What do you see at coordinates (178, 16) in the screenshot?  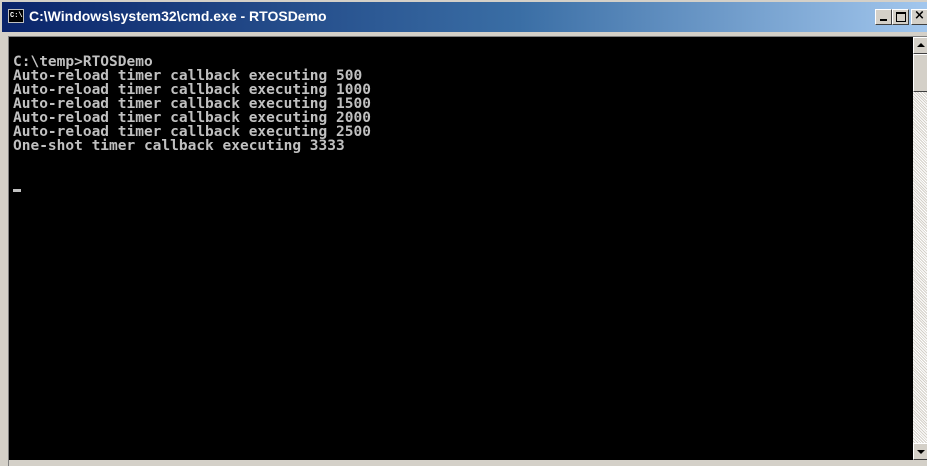 I see `window-title: C:\Windows\system32\cmd.exe - RTOSDemo` at bounding box center [178, 16].